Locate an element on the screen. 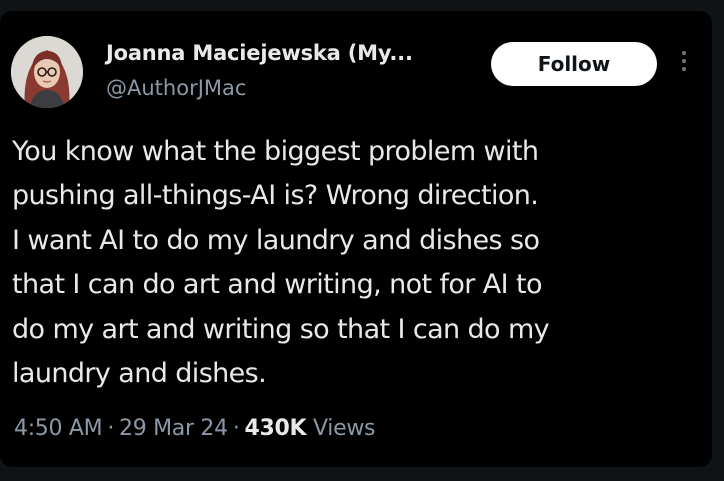  avatar-photo is located at coordinates (47, 72).